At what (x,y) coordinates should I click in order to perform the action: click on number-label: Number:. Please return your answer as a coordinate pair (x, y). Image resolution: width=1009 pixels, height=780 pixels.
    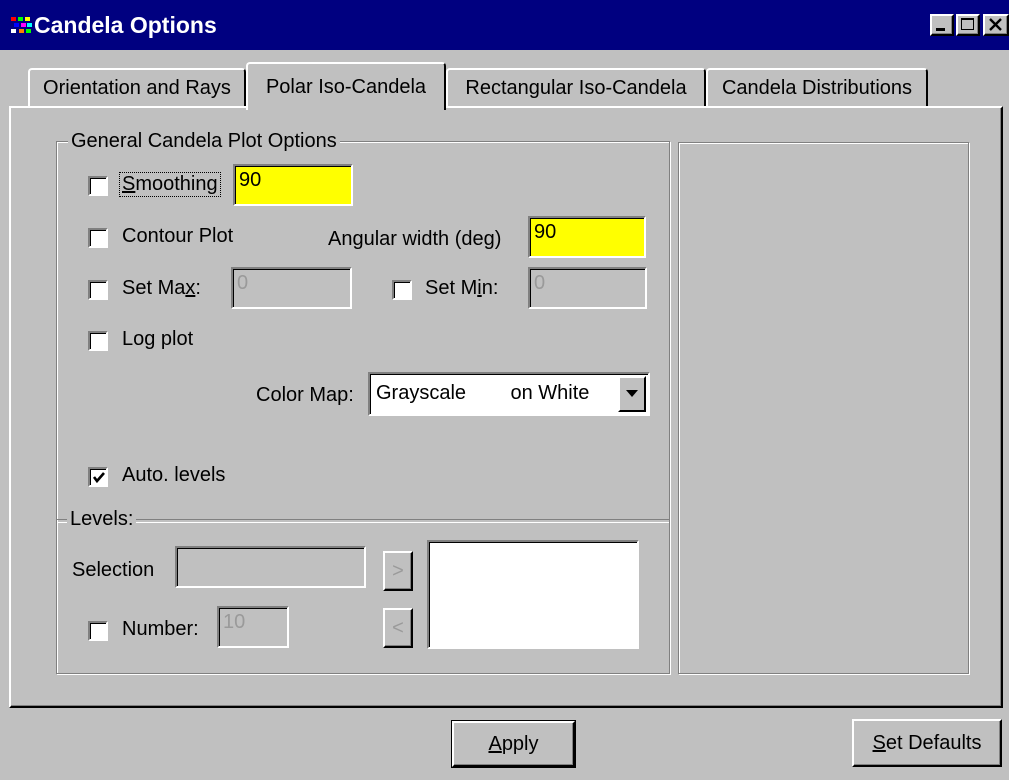
    Looking at the image, I should click on (160, 629).